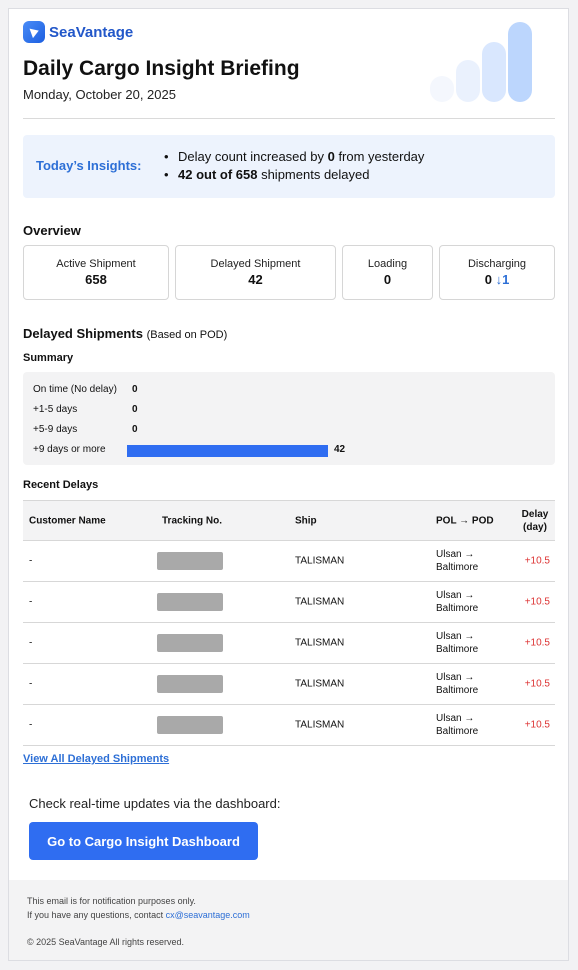 This screenshot has height=970, width=578. Describe the element at coordinates (387, 264) in the screenshot. I see `stat-label: Loading` at that location.